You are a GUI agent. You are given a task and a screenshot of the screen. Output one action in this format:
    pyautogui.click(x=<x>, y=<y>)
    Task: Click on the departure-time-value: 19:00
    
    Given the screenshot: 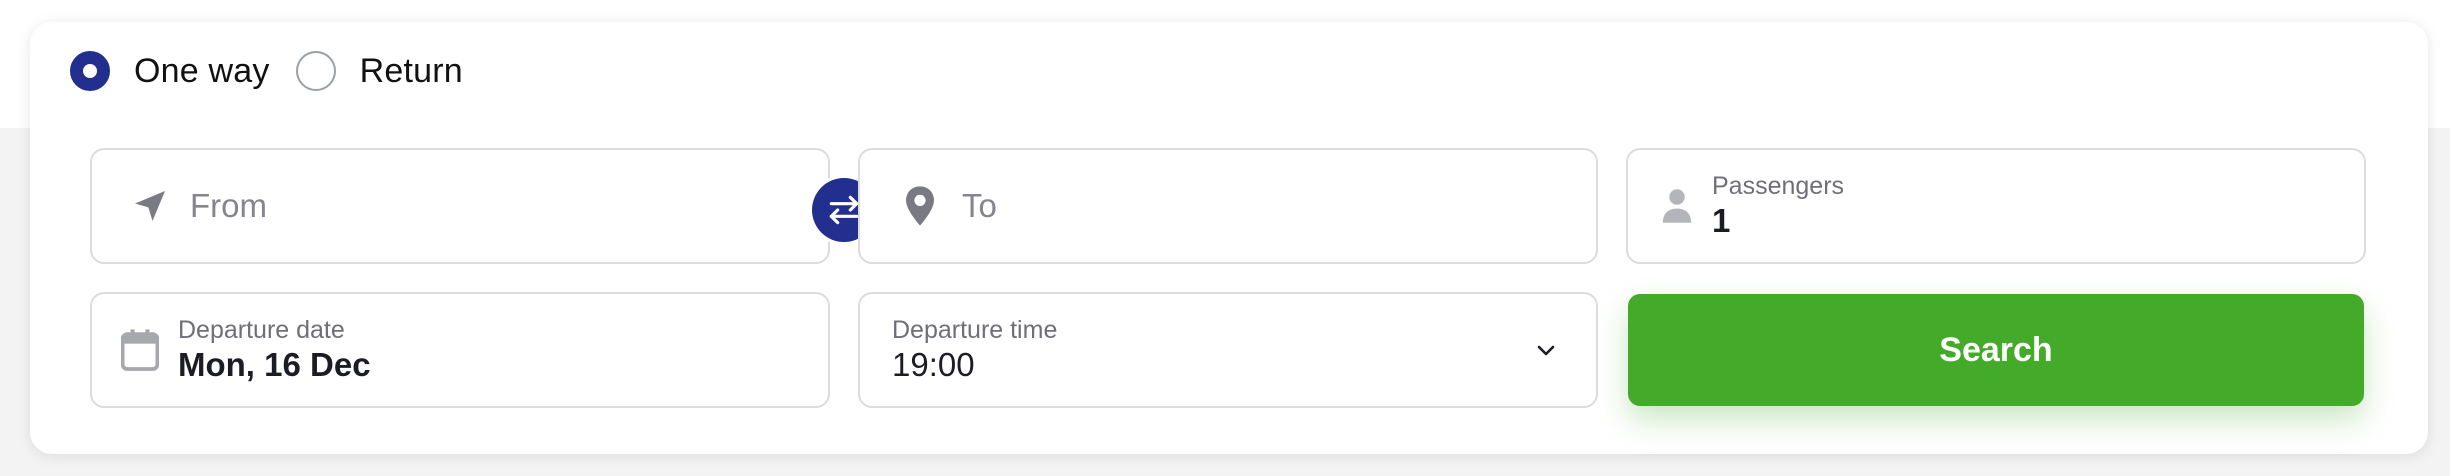 What is the action you would take?
    pyautogui.click(x=933, y=364)
    